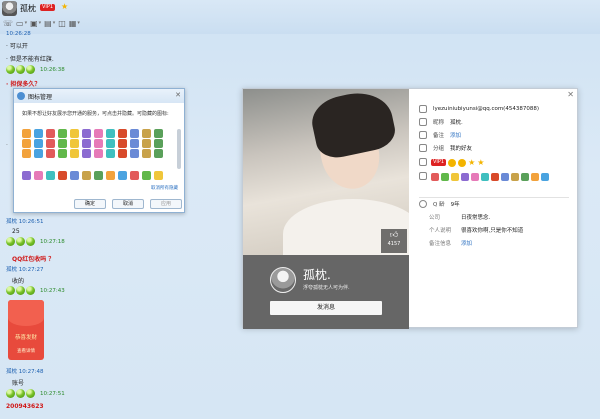 The width and height of the screenshot is (600, 419). What do you see at coordinates (49, 23) in the screenshot?
I see `folder-icon: ▤ ▾` at bounding box center [49, 23].